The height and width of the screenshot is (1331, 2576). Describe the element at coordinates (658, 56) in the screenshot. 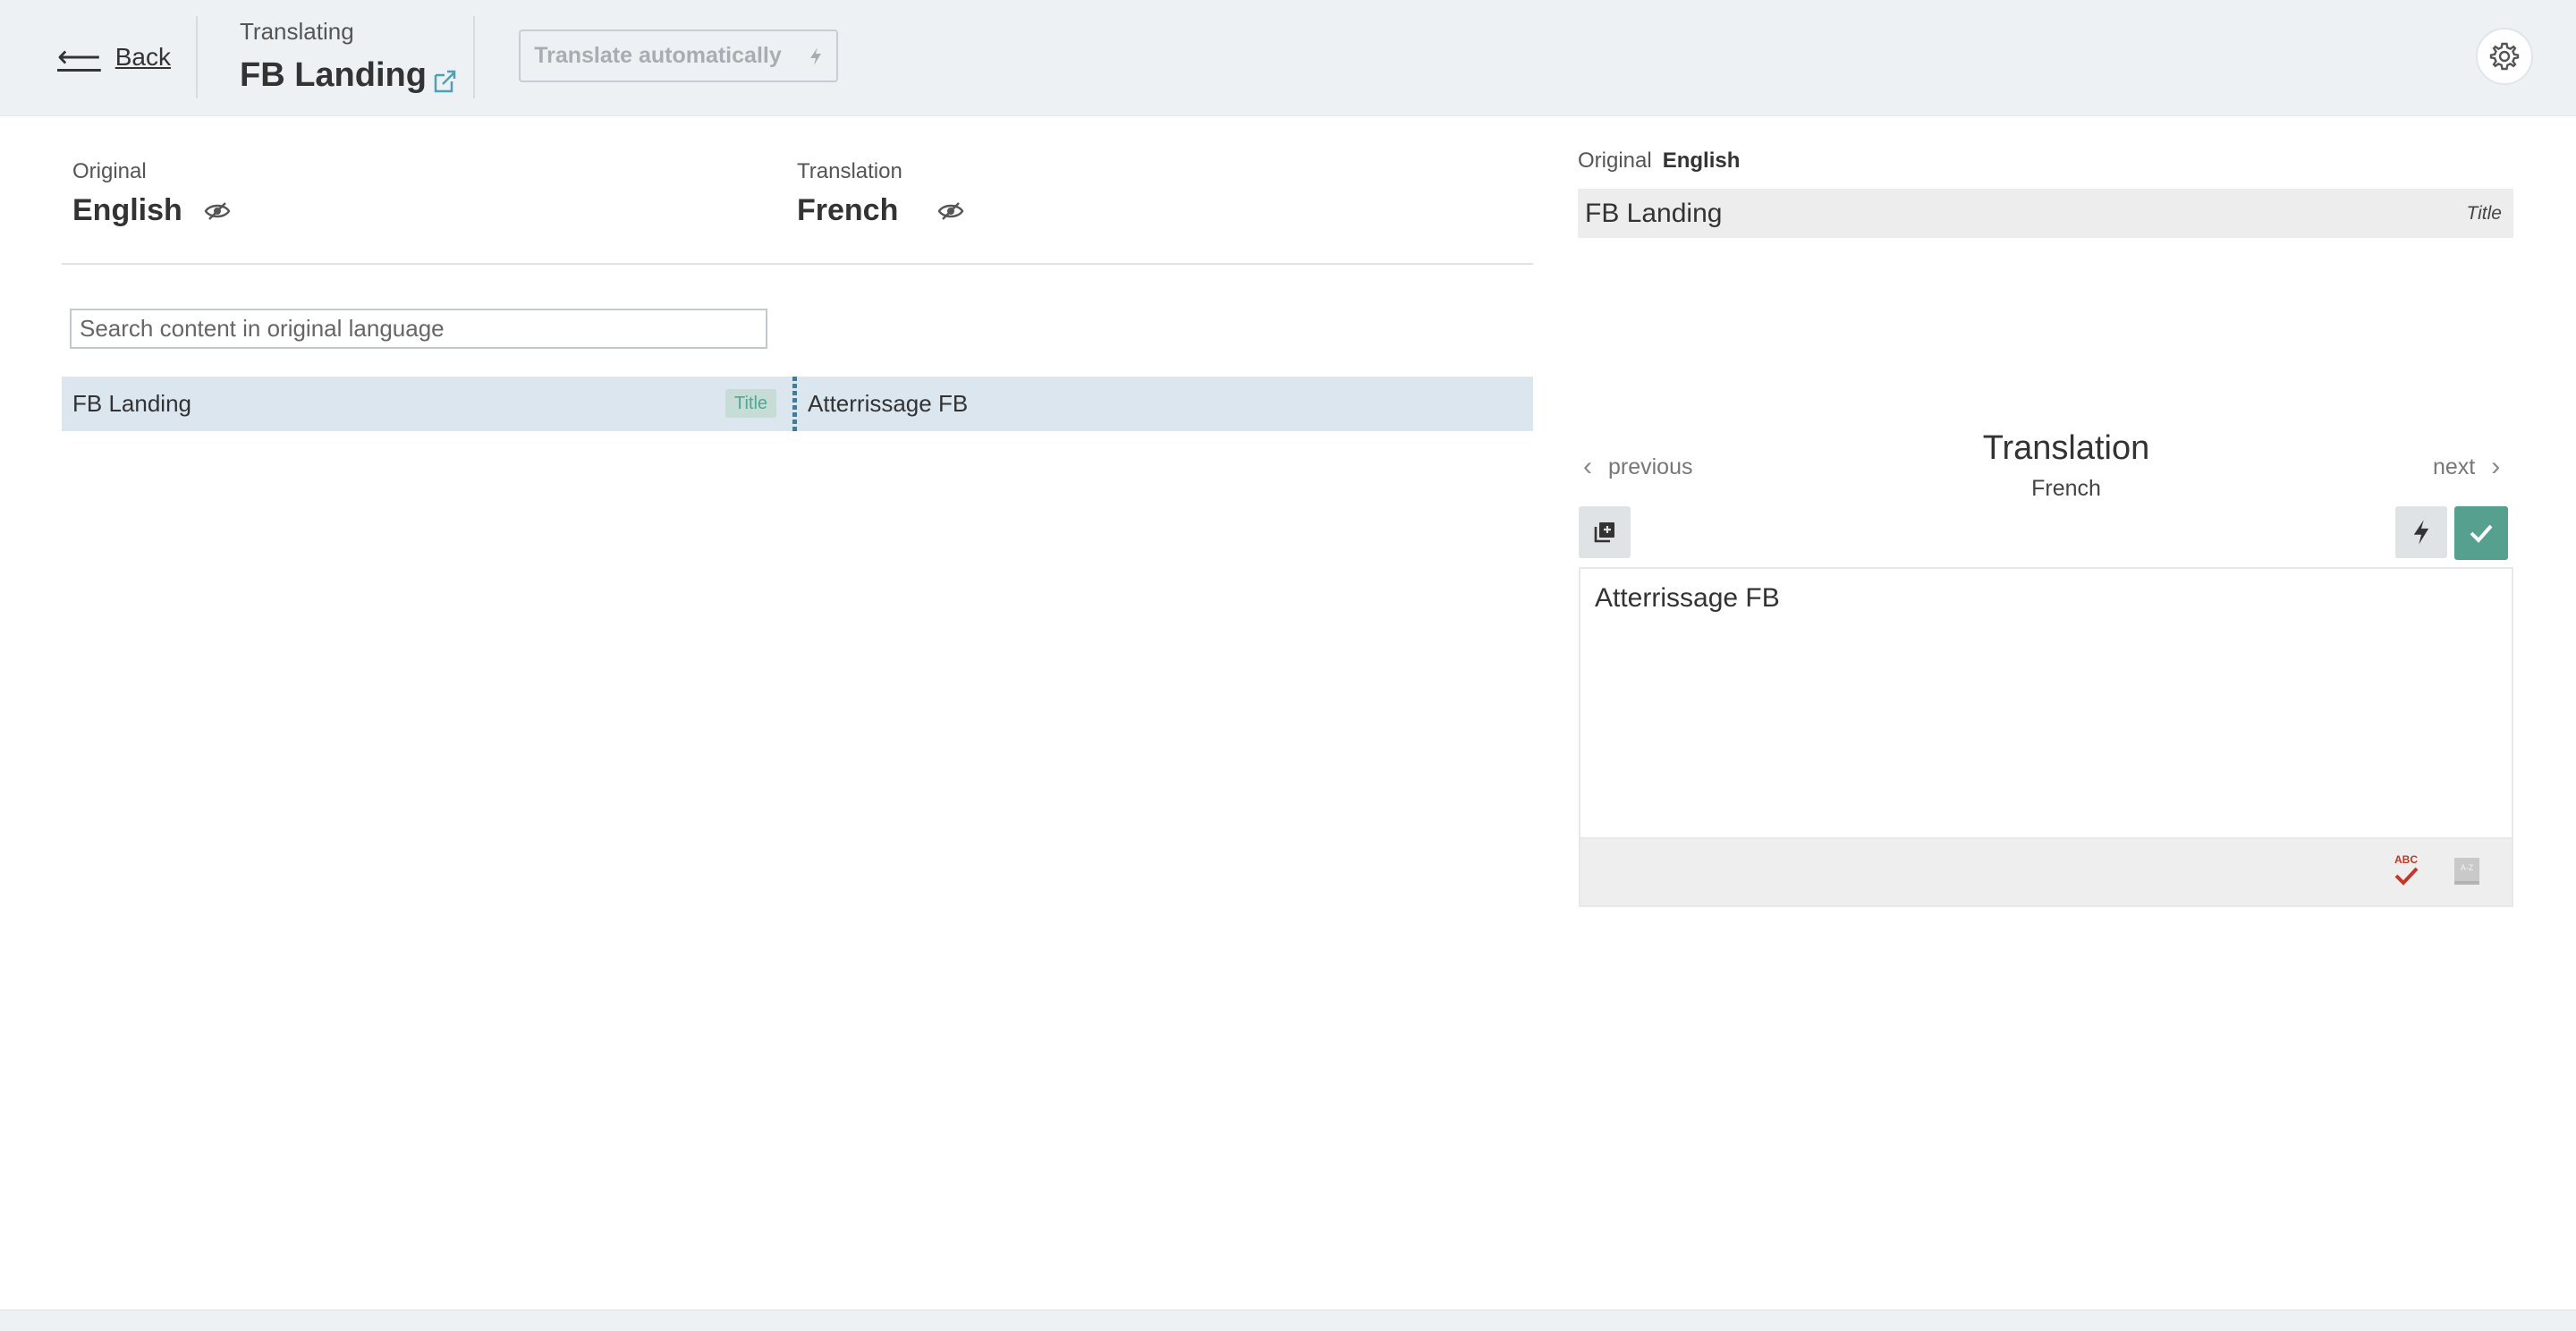

I see `translate-automatically-label: Translate automatically` at that location.